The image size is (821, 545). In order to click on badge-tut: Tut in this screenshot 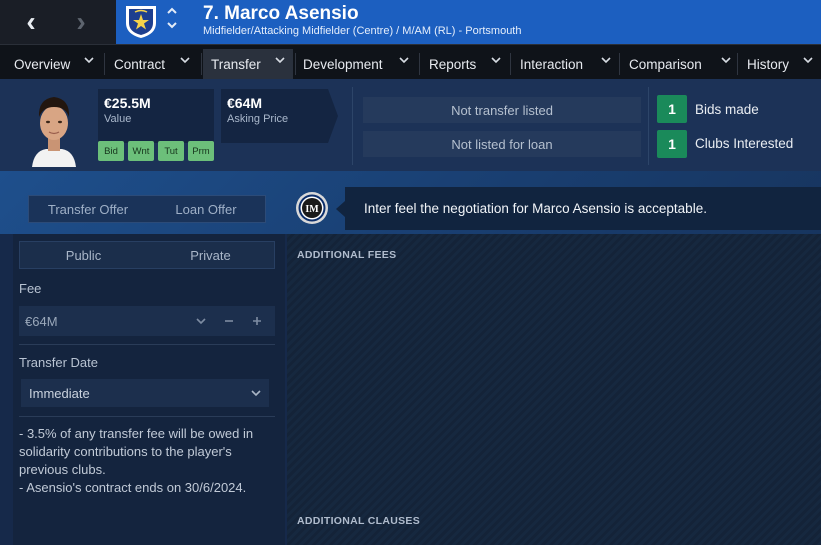, I will do `click(171, 151)`.